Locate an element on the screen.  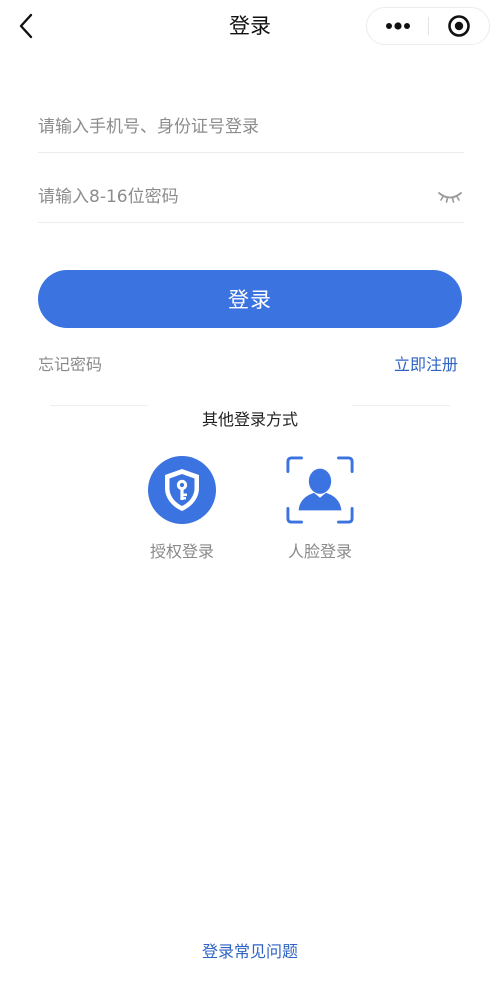
password-visibility-toggle is located at coordinates (450, 197).